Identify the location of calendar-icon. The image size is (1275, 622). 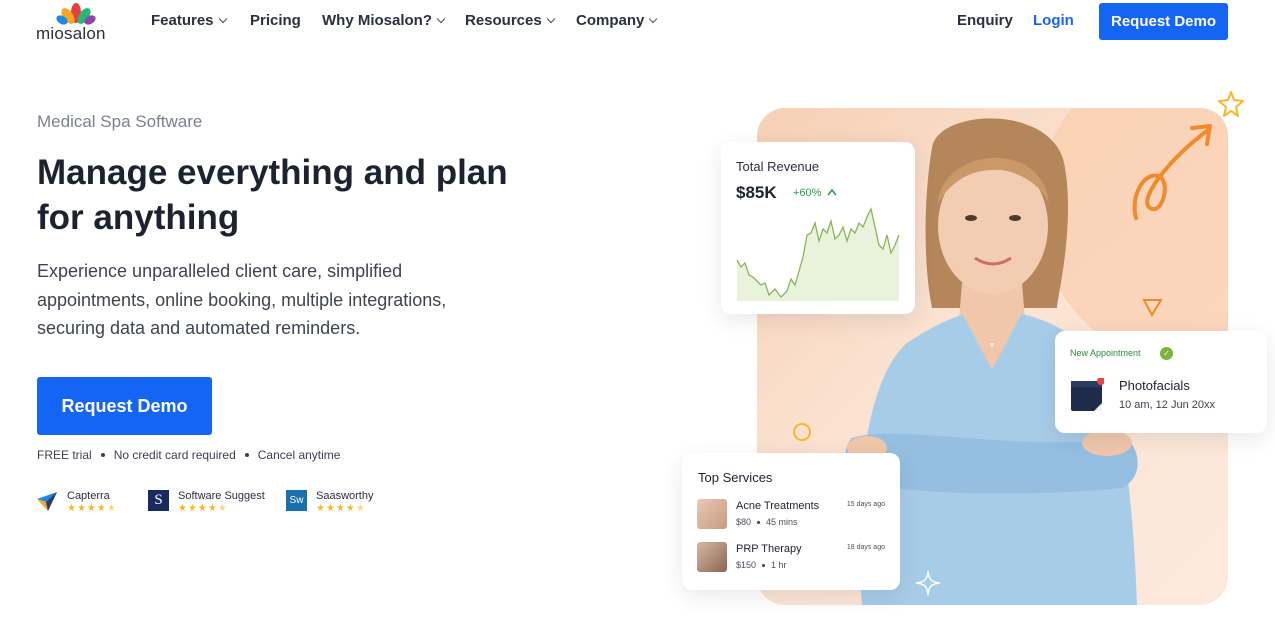
(1087, 394).